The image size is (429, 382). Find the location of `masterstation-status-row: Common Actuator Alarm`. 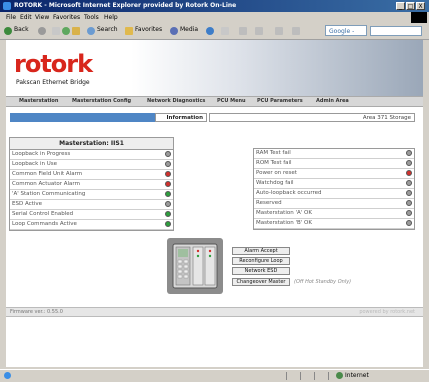

masterstation-status-row: Common Actuator Alarm is located at coordinates (91, 185).